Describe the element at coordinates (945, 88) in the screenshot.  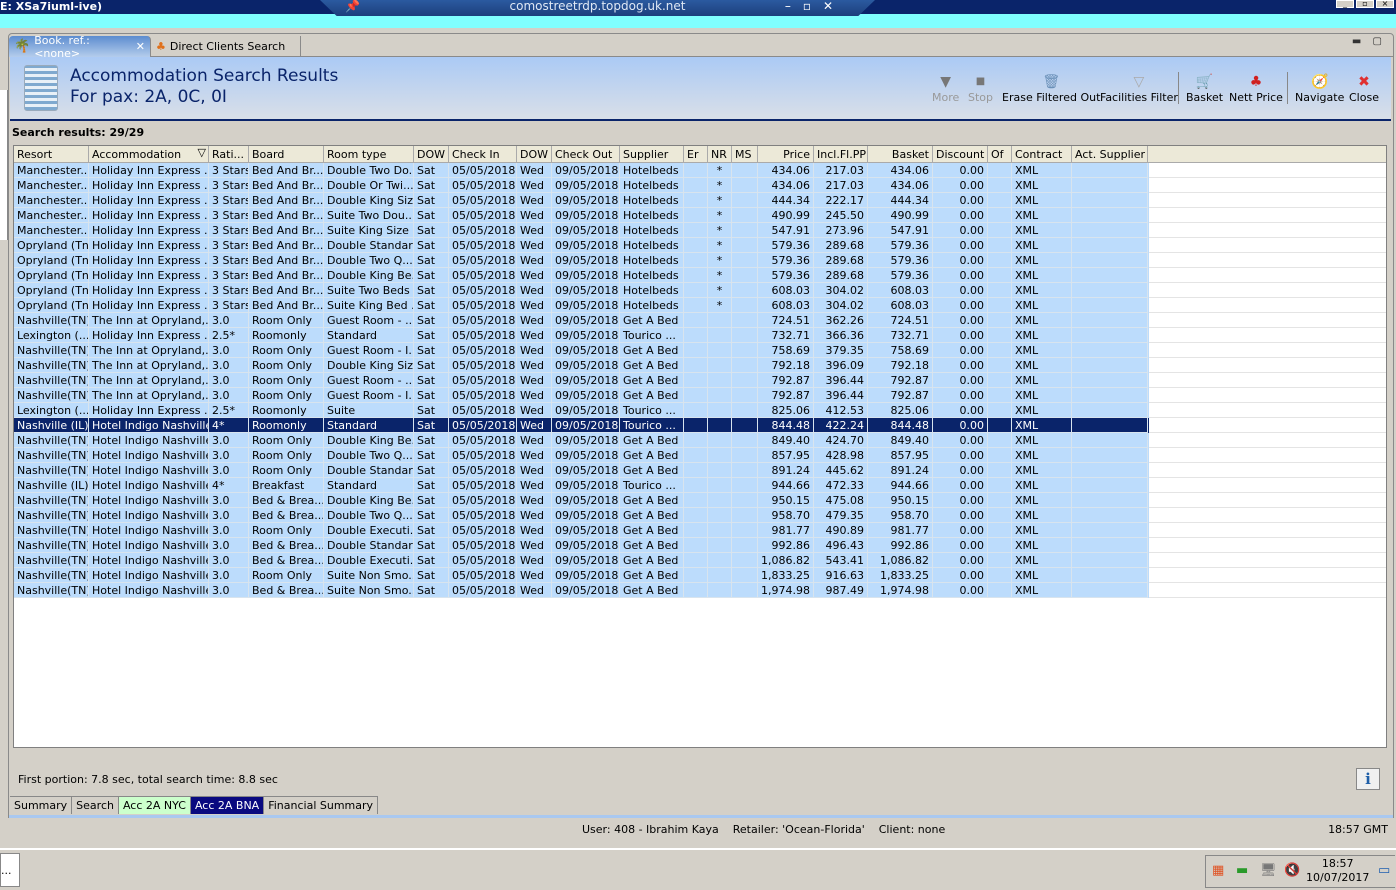
I see `more-button: ▼ More` at that location.